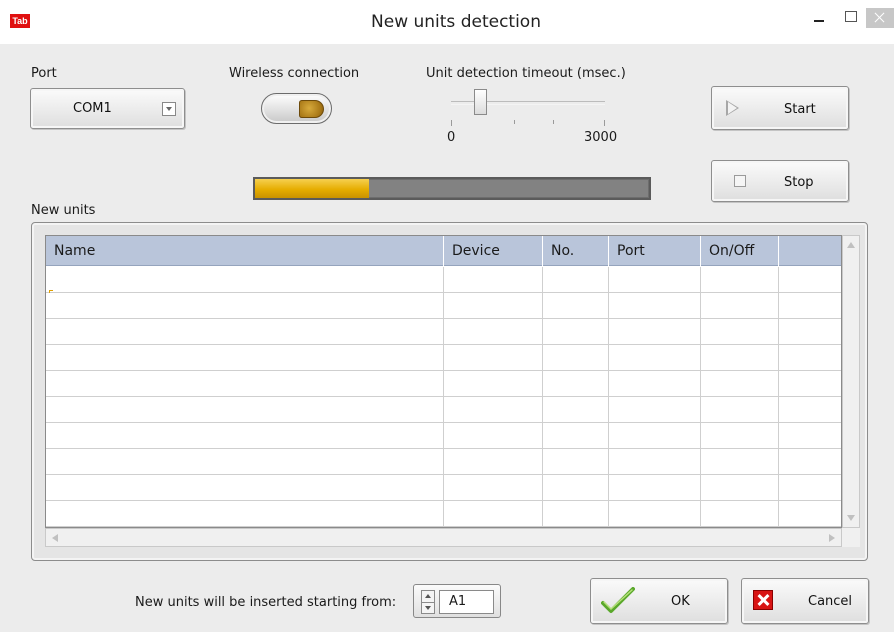 The image size is (894, 632). Describe the element at coordinates (851, 381) in the screenshot. I see `vertical-scrollbar` at that location.